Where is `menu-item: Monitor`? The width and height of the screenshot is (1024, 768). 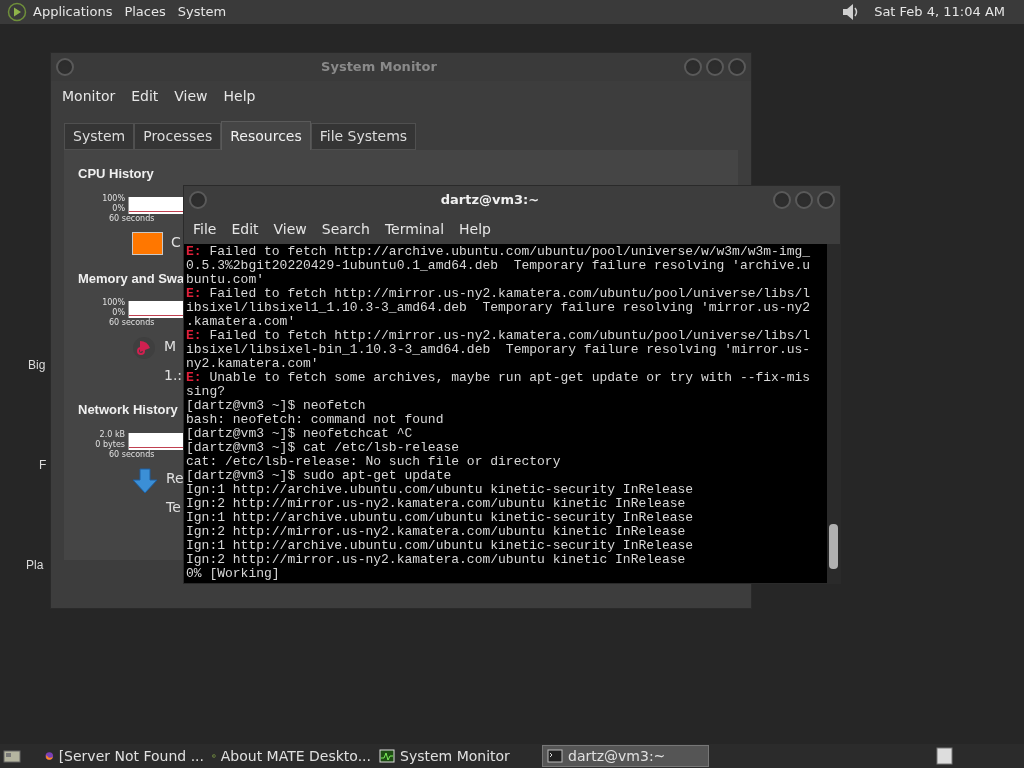 menu-item: Monitor is located at coordinates (89, 96).